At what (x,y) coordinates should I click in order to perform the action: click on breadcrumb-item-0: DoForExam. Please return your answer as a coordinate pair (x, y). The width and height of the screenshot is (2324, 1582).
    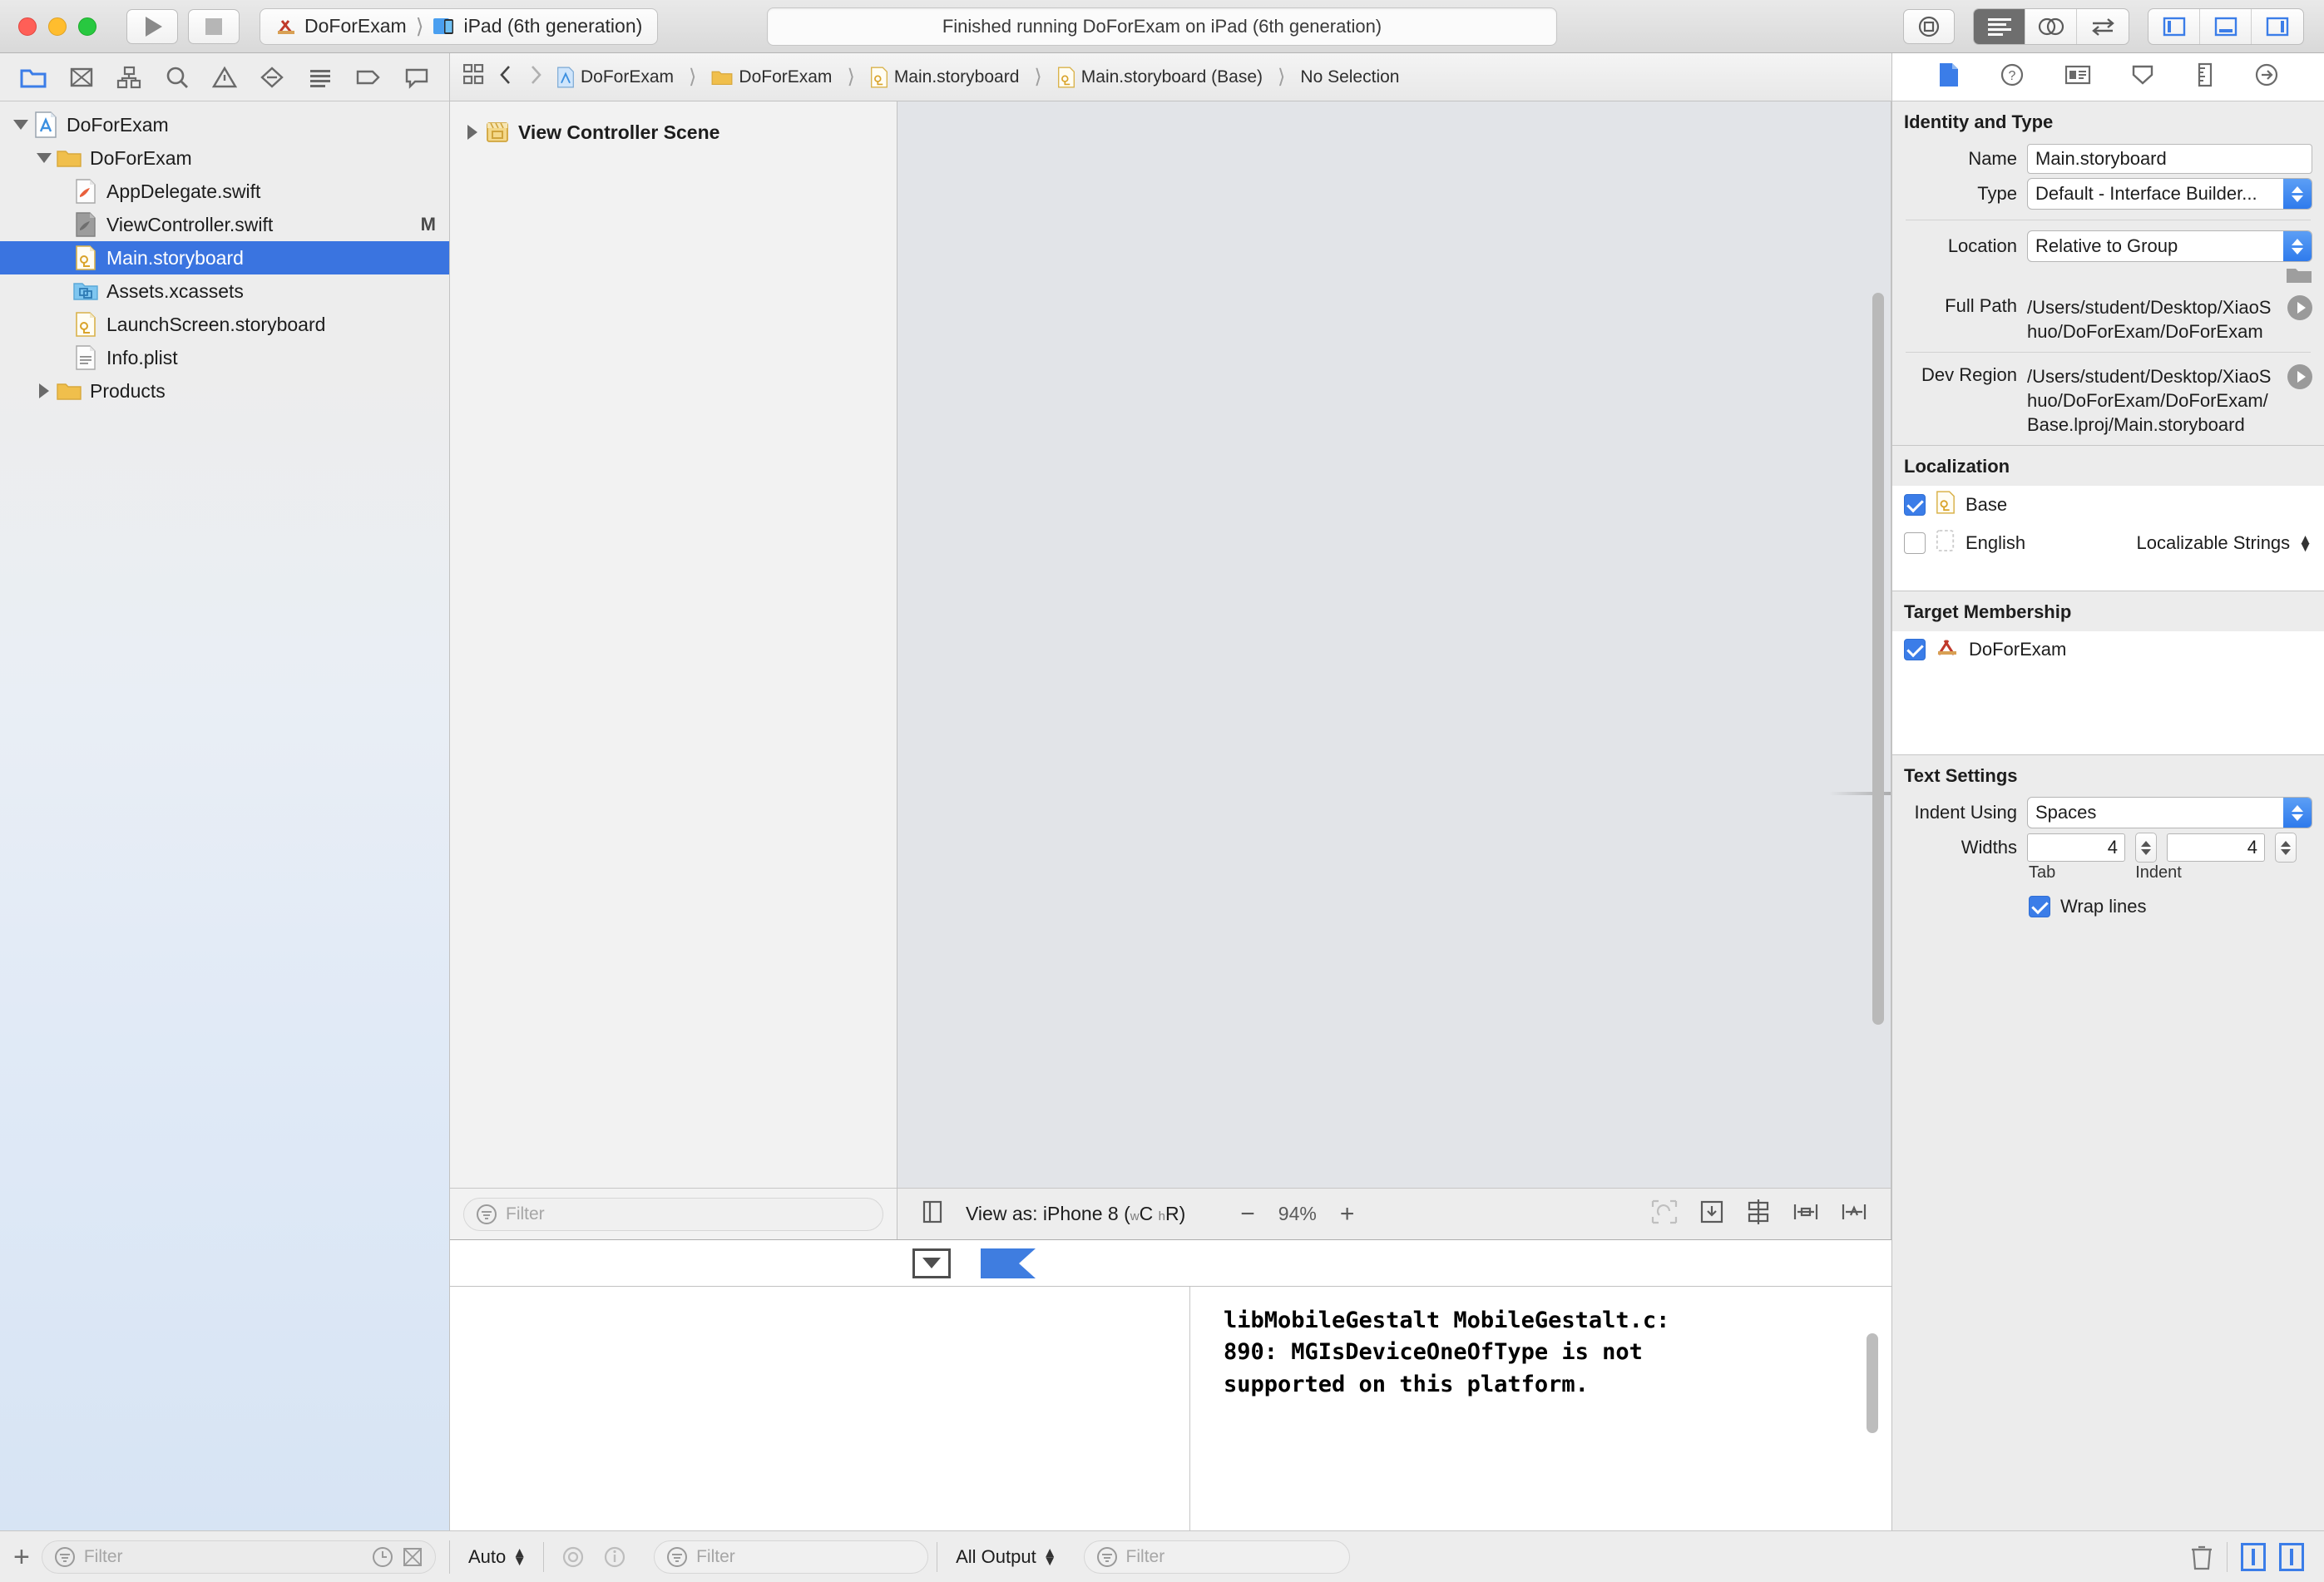
    Looking at the image, I should click on (615, 77).